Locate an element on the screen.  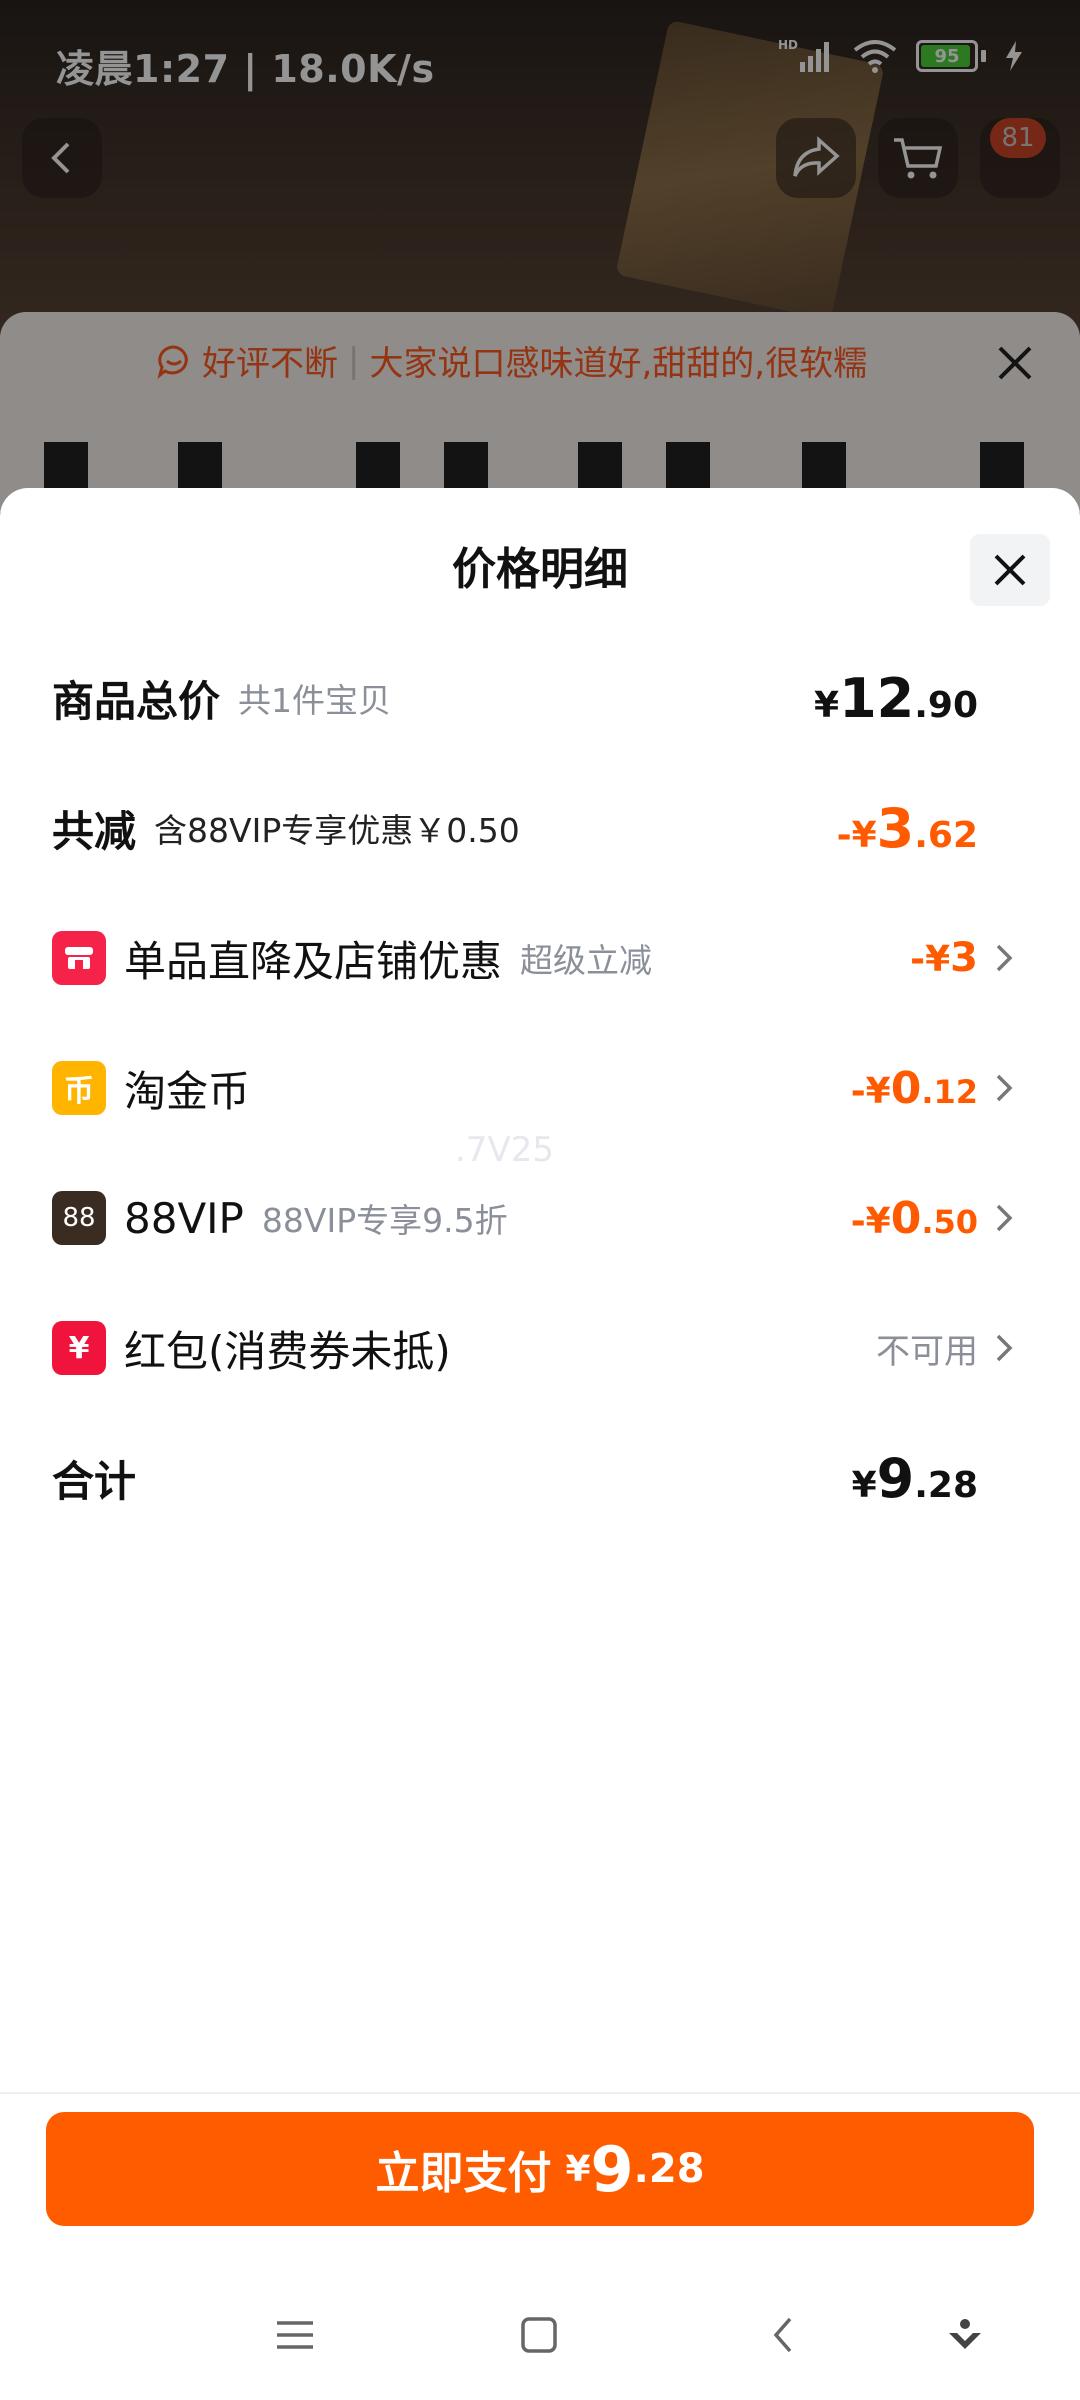
row-price: -¥ 3 .62 is located at coordinates (907, 828).